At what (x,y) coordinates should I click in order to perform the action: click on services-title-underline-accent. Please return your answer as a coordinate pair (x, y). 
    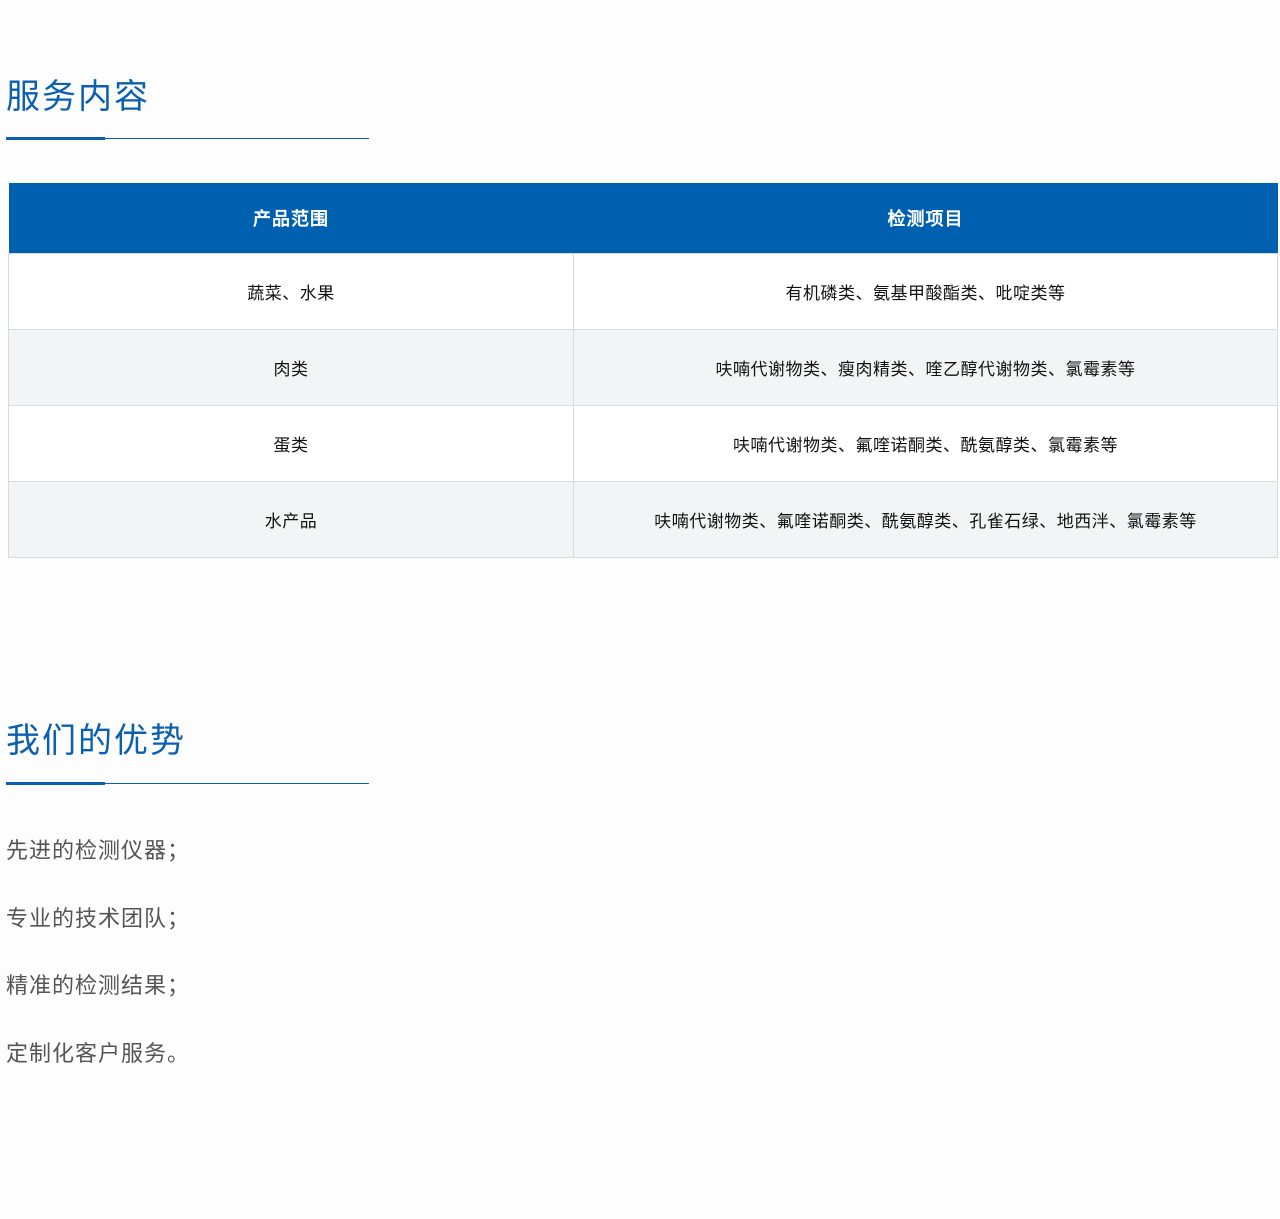
    Looking at the image, I should click on (55, 138).